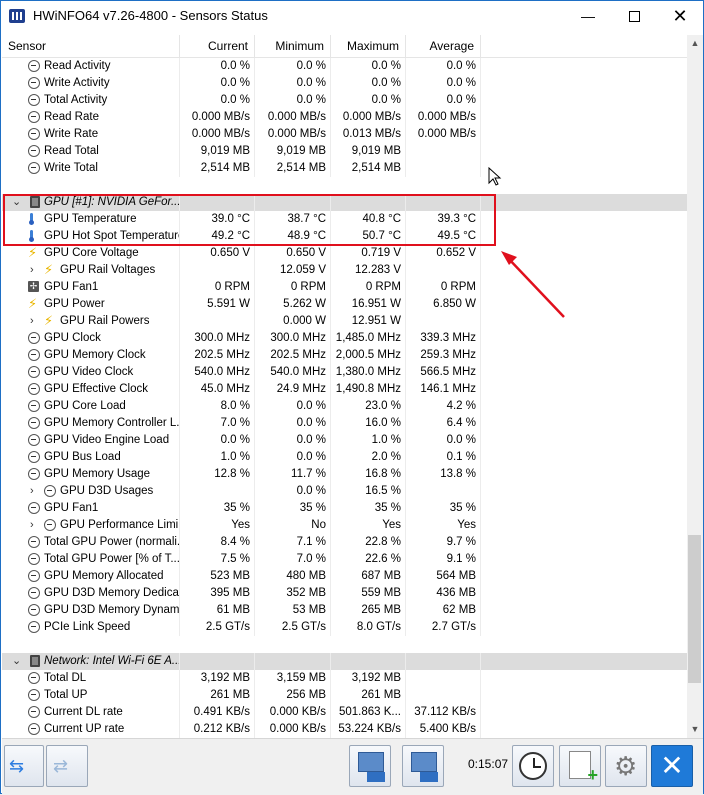 The image size is (704, 795). I want to click on maximum-value: 1.0 %, so click(368, 440).